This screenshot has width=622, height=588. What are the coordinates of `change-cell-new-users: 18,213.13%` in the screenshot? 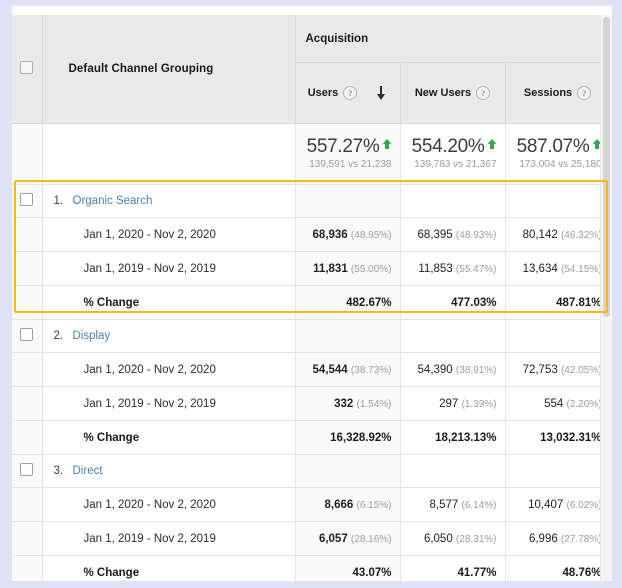 It's located at (452, 437).